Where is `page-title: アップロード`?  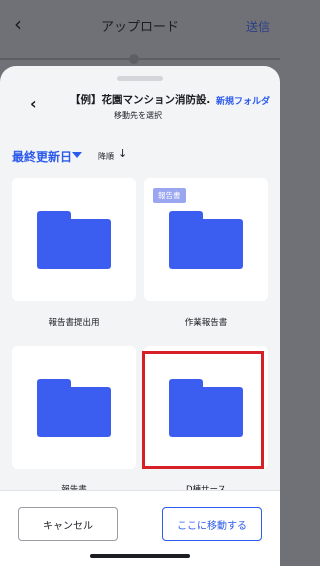 page-title: アップロード is located at coordinates (139, 27).